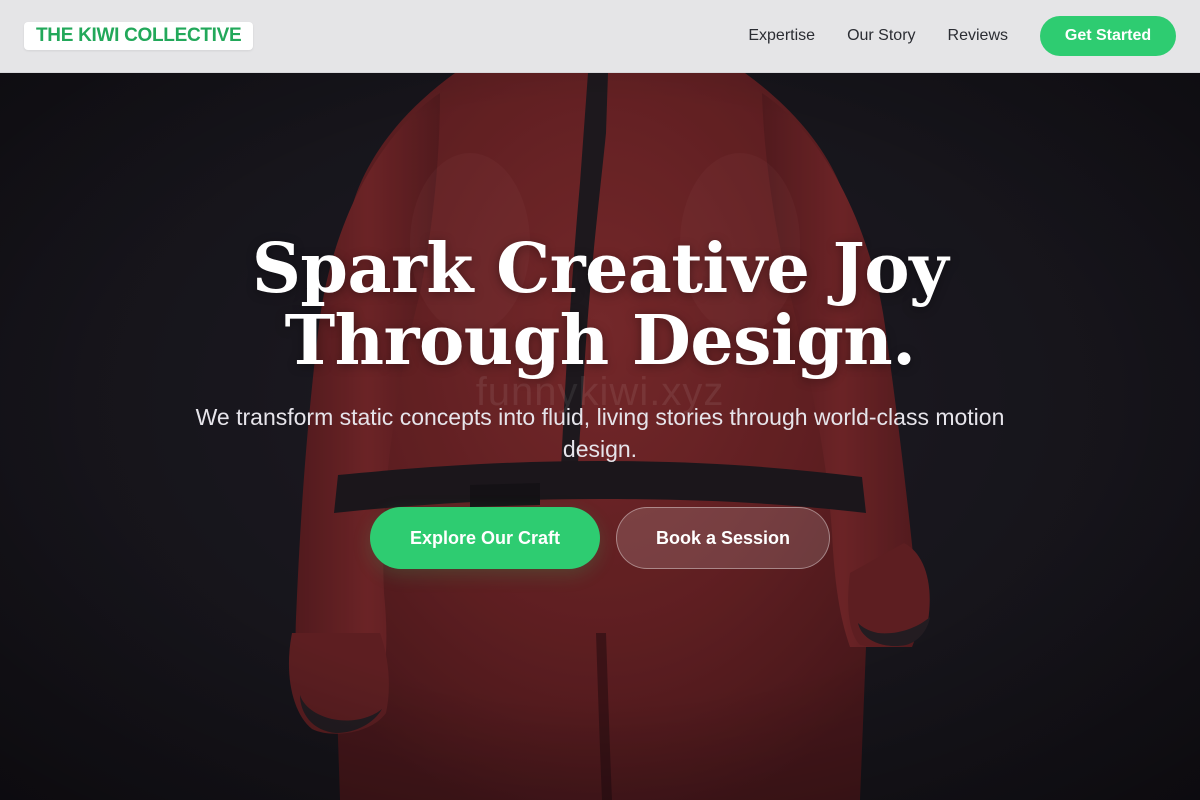 The image size is (1200, 800). I want to click on main-nav: Expertise Our Story Reviews Get Started, so click(962, 36).